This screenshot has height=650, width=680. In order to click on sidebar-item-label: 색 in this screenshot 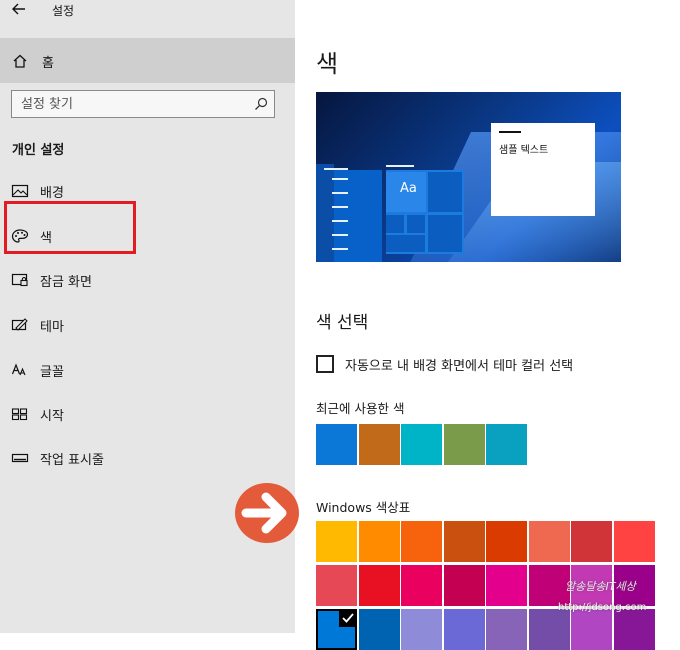, I will do `click(46, 238)`.